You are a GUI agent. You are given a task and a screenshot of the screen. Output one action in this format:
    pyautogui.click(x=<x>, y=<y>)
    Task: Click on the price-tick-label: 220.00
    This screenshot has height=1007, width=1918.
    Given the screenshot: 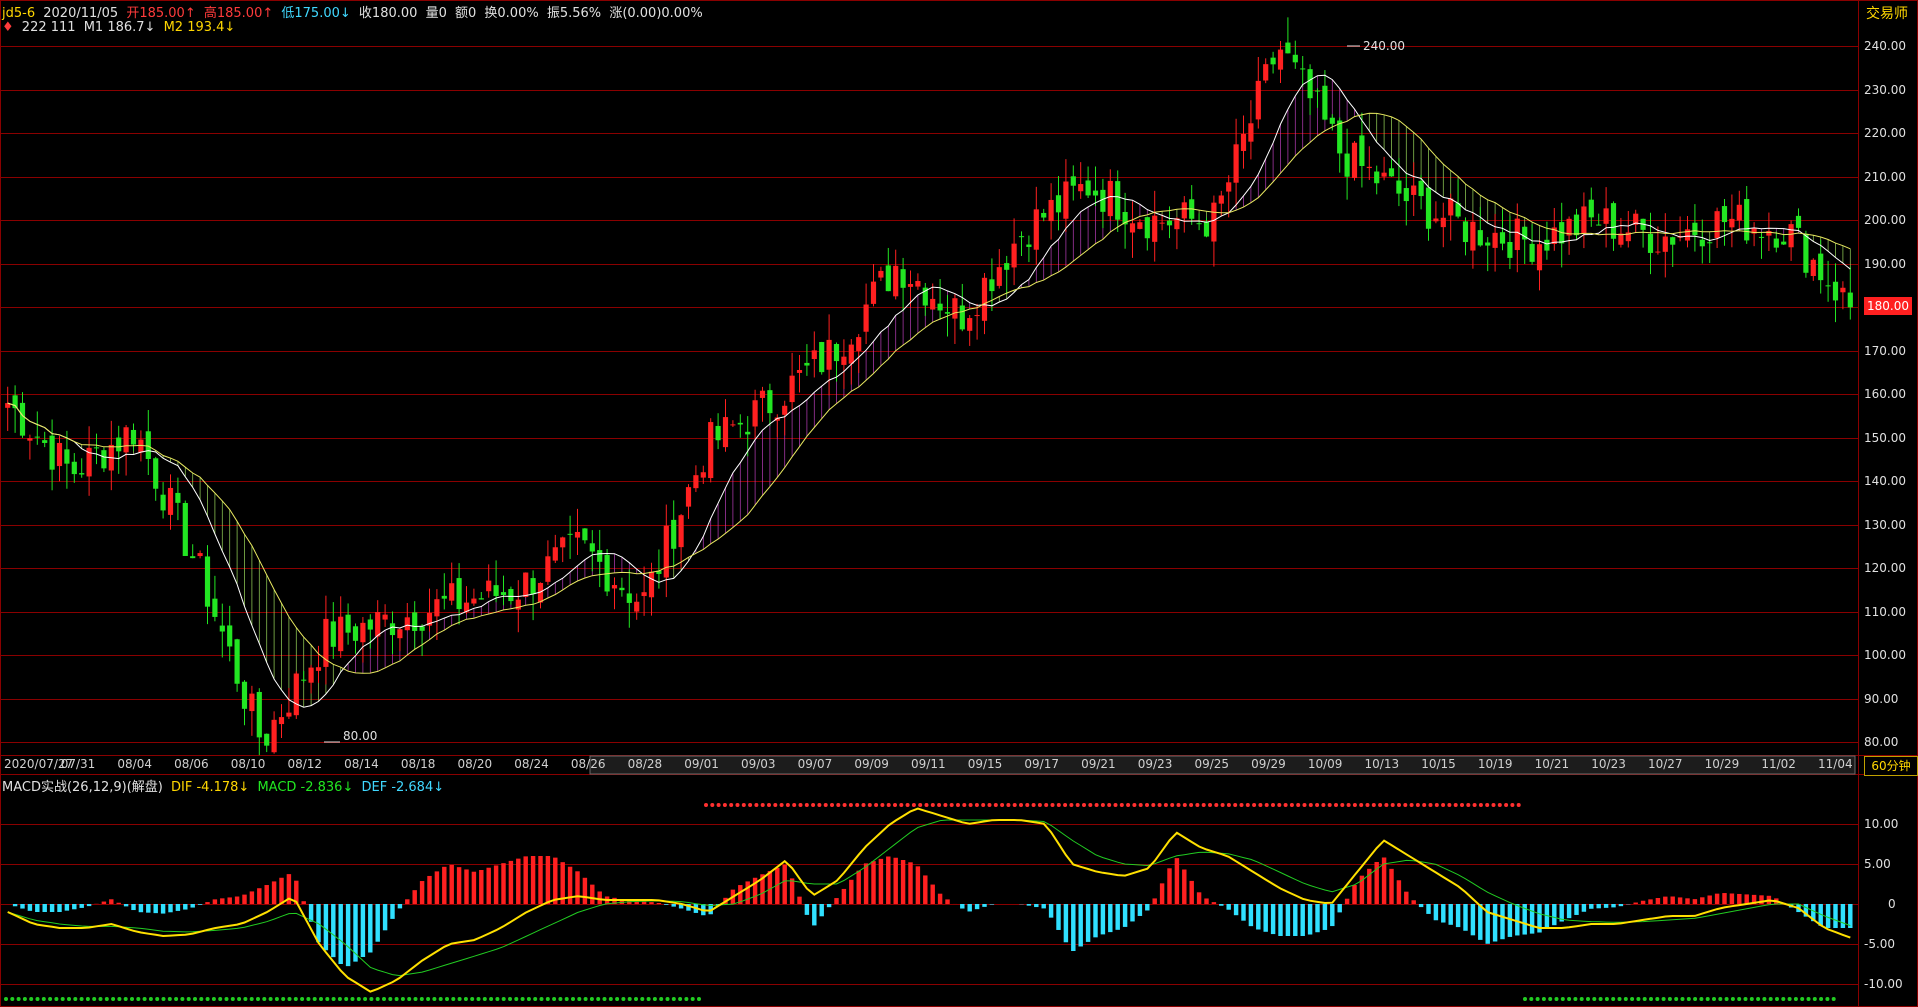 What is the action you would take?
    pyautogui.click(x=1885, y=132)
    